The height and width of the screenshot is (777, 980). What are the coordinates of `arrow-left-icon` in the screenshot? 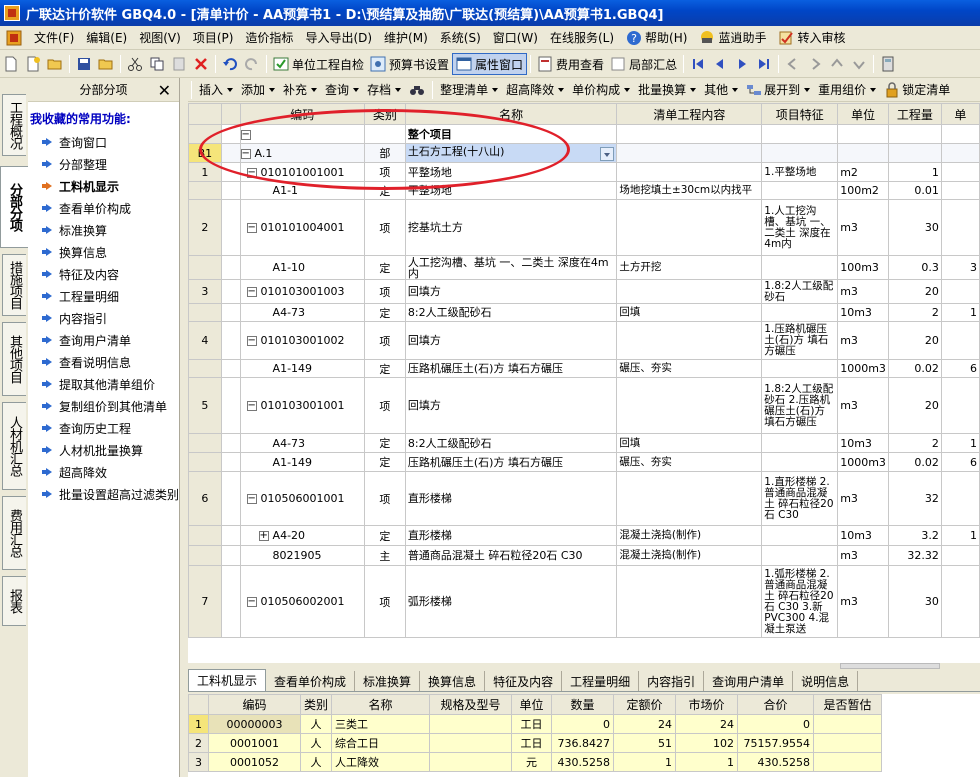 It's located at (793, 64).